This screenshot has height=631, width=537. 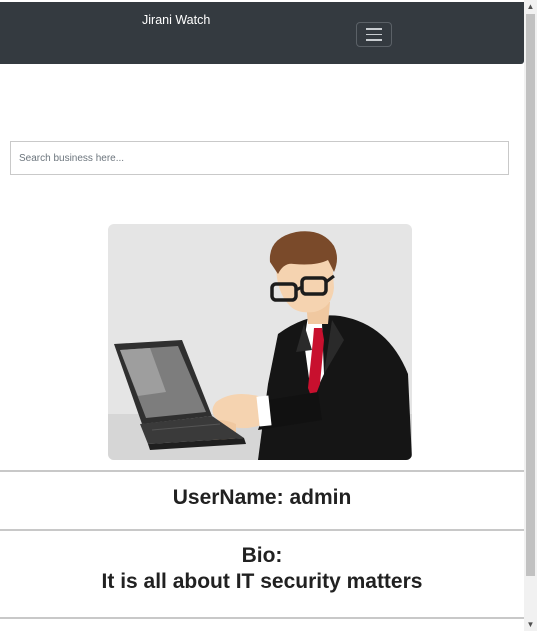 I want to click on profile-bio: Bio: It is all about IT security matters, so click(x=262, y=569).